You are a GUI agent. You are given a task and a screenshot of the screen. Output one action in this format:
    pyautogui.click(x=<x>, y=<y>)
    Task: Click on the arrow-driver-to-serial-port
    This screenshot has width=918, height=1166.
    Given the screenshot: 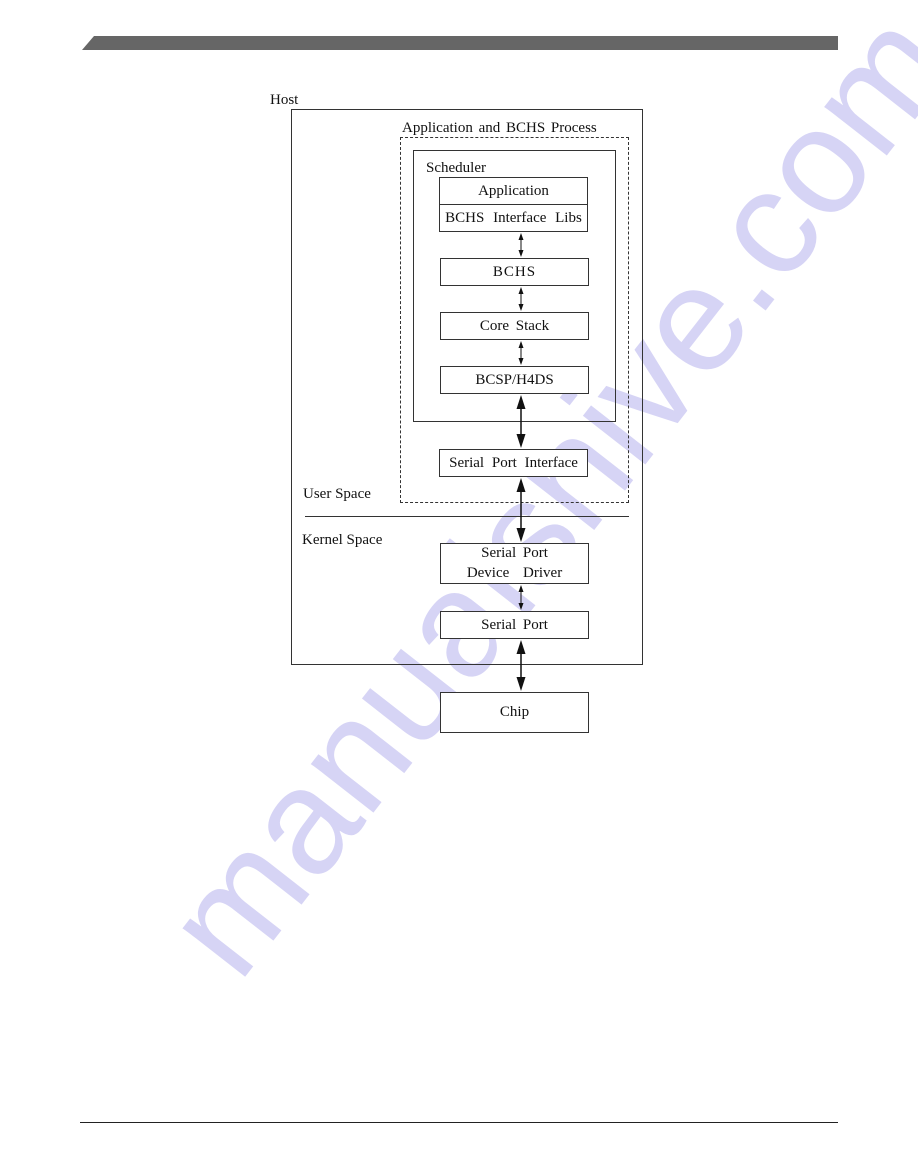 What is the action you would take?
    pyautogui.click(x=521, y=597)
    